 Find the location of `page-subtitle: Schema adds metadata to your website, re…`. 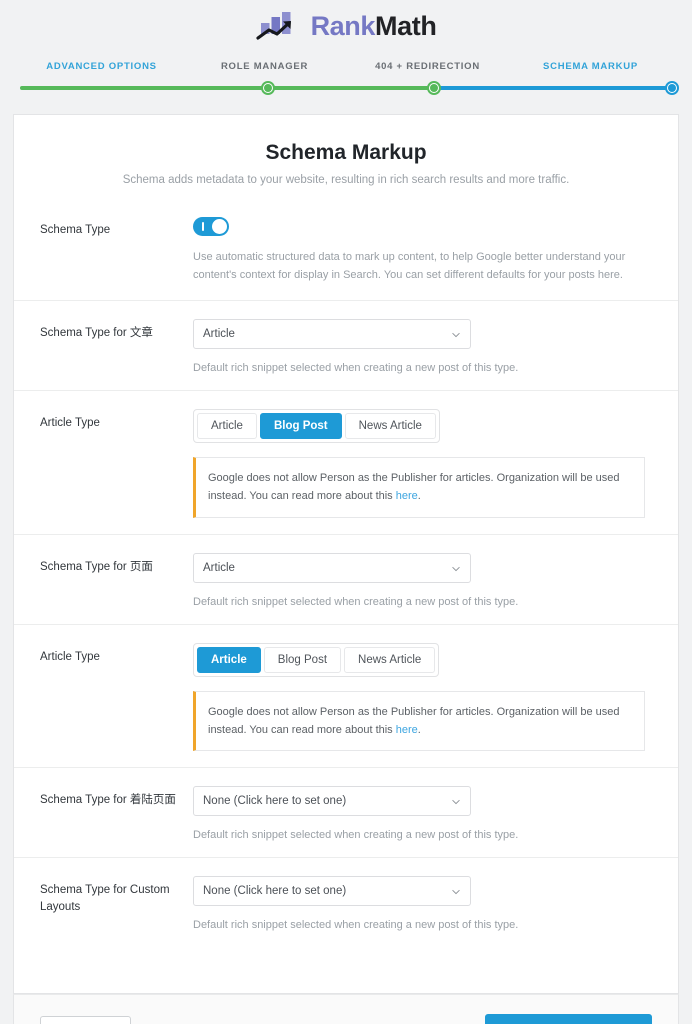

page-subtitle: Schema adds metadata to your website, re… is located at coordinates (346, 180).